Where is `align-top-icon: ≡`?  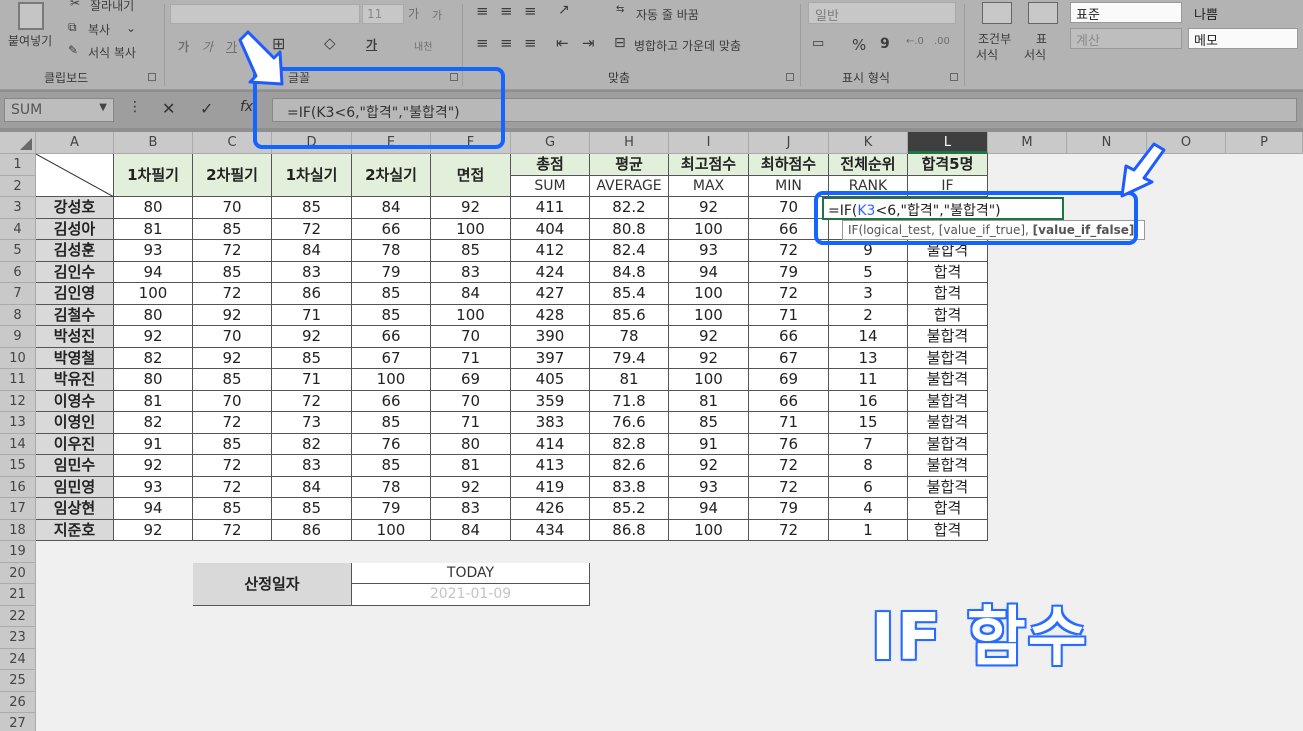 align-top-icon: ≡ is located at coordinates (482, 11).